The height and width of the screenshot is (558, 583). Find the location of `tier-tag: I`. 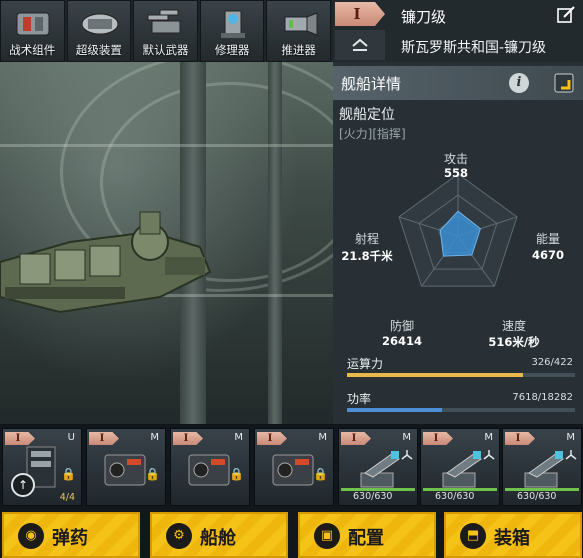

tier-tag: I is located at coordinates (360, 14).